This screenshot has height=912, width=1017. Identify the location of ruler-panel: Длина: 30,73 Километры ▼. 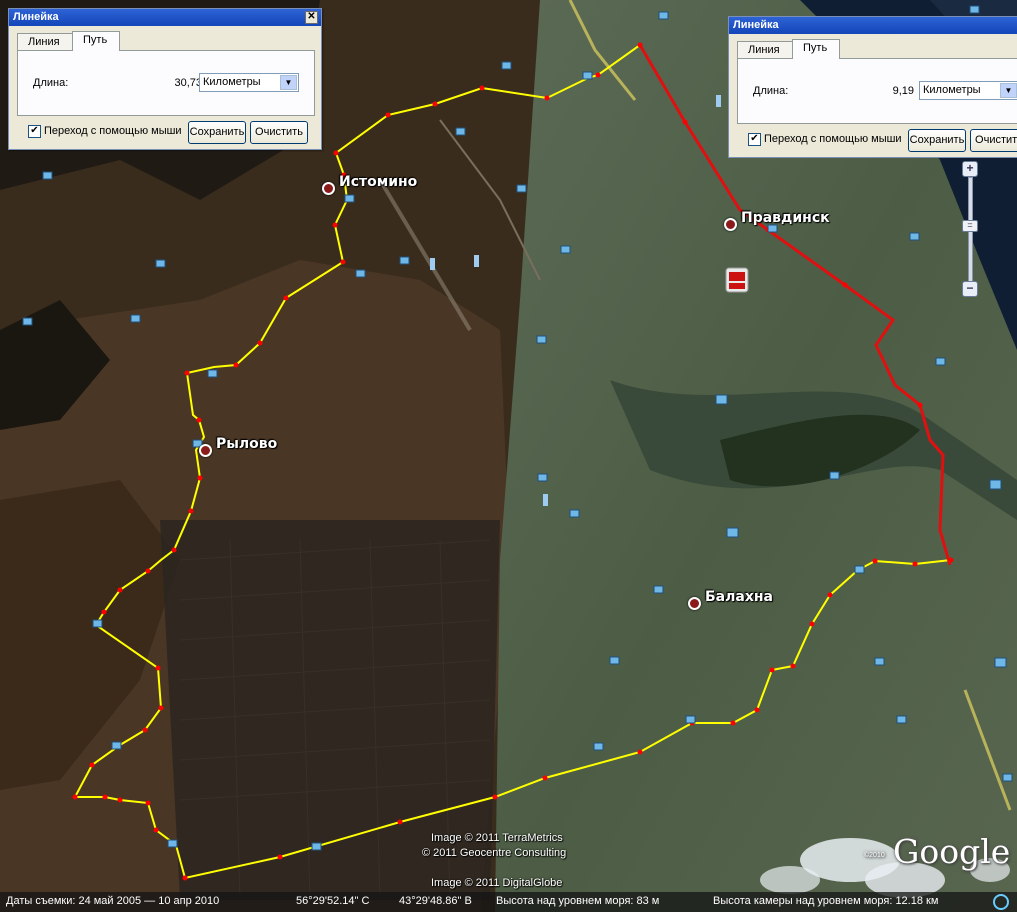
(166, 83).